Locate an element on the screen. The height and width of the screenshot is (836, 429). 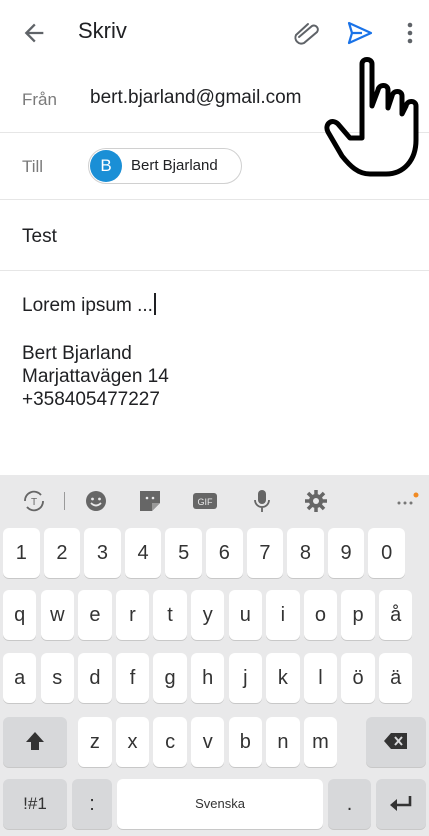
backspace-key is located at coordinates (396, 742).